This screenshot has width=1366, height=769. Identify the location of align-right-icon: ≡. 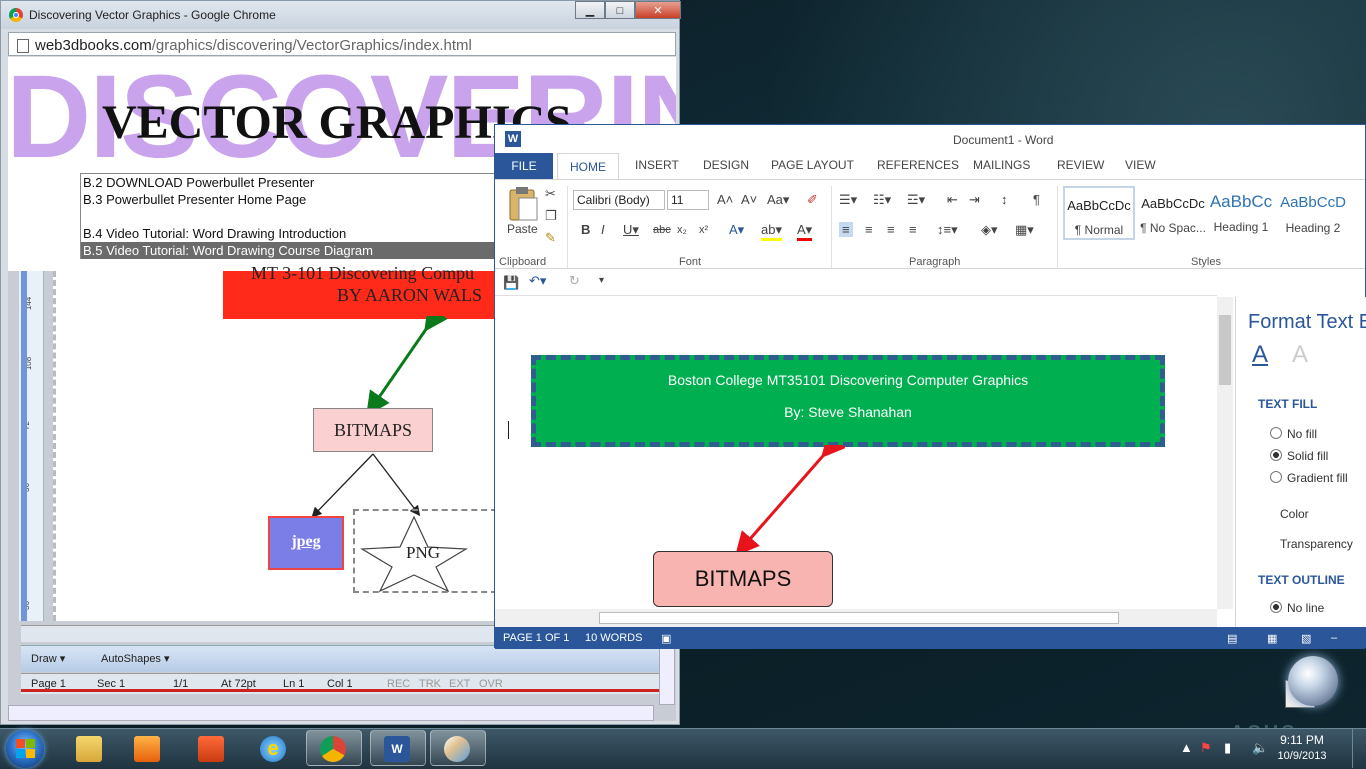
(891, 229).